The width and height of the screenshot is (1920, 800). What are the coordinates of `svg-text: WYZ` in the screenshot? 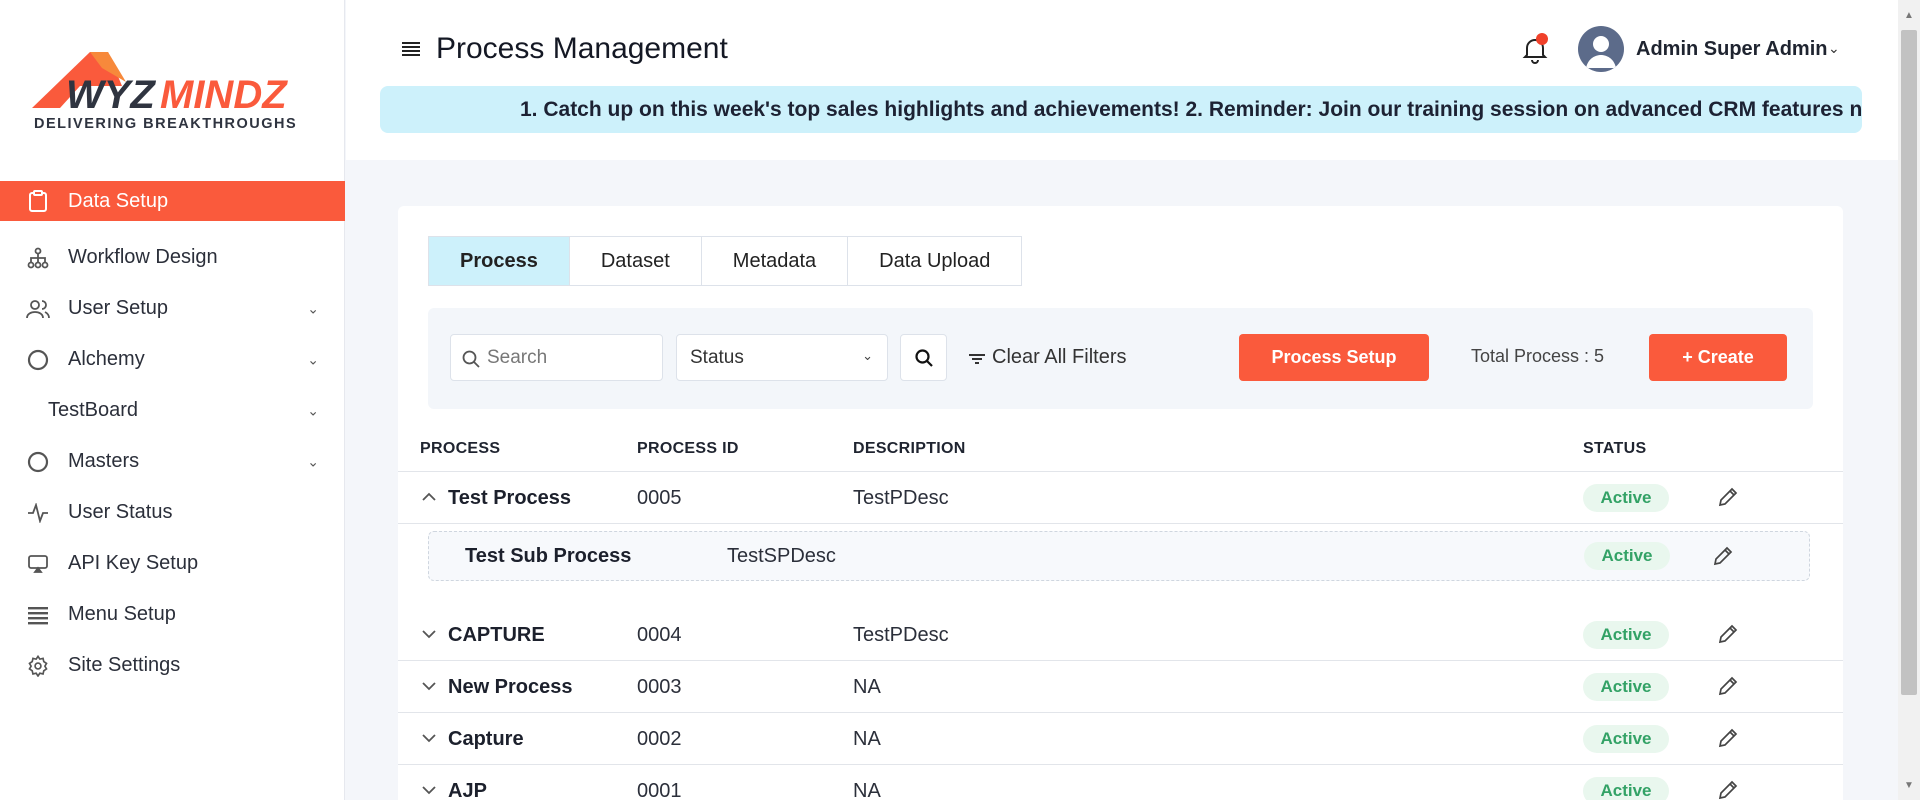 It's located at (111, 95).